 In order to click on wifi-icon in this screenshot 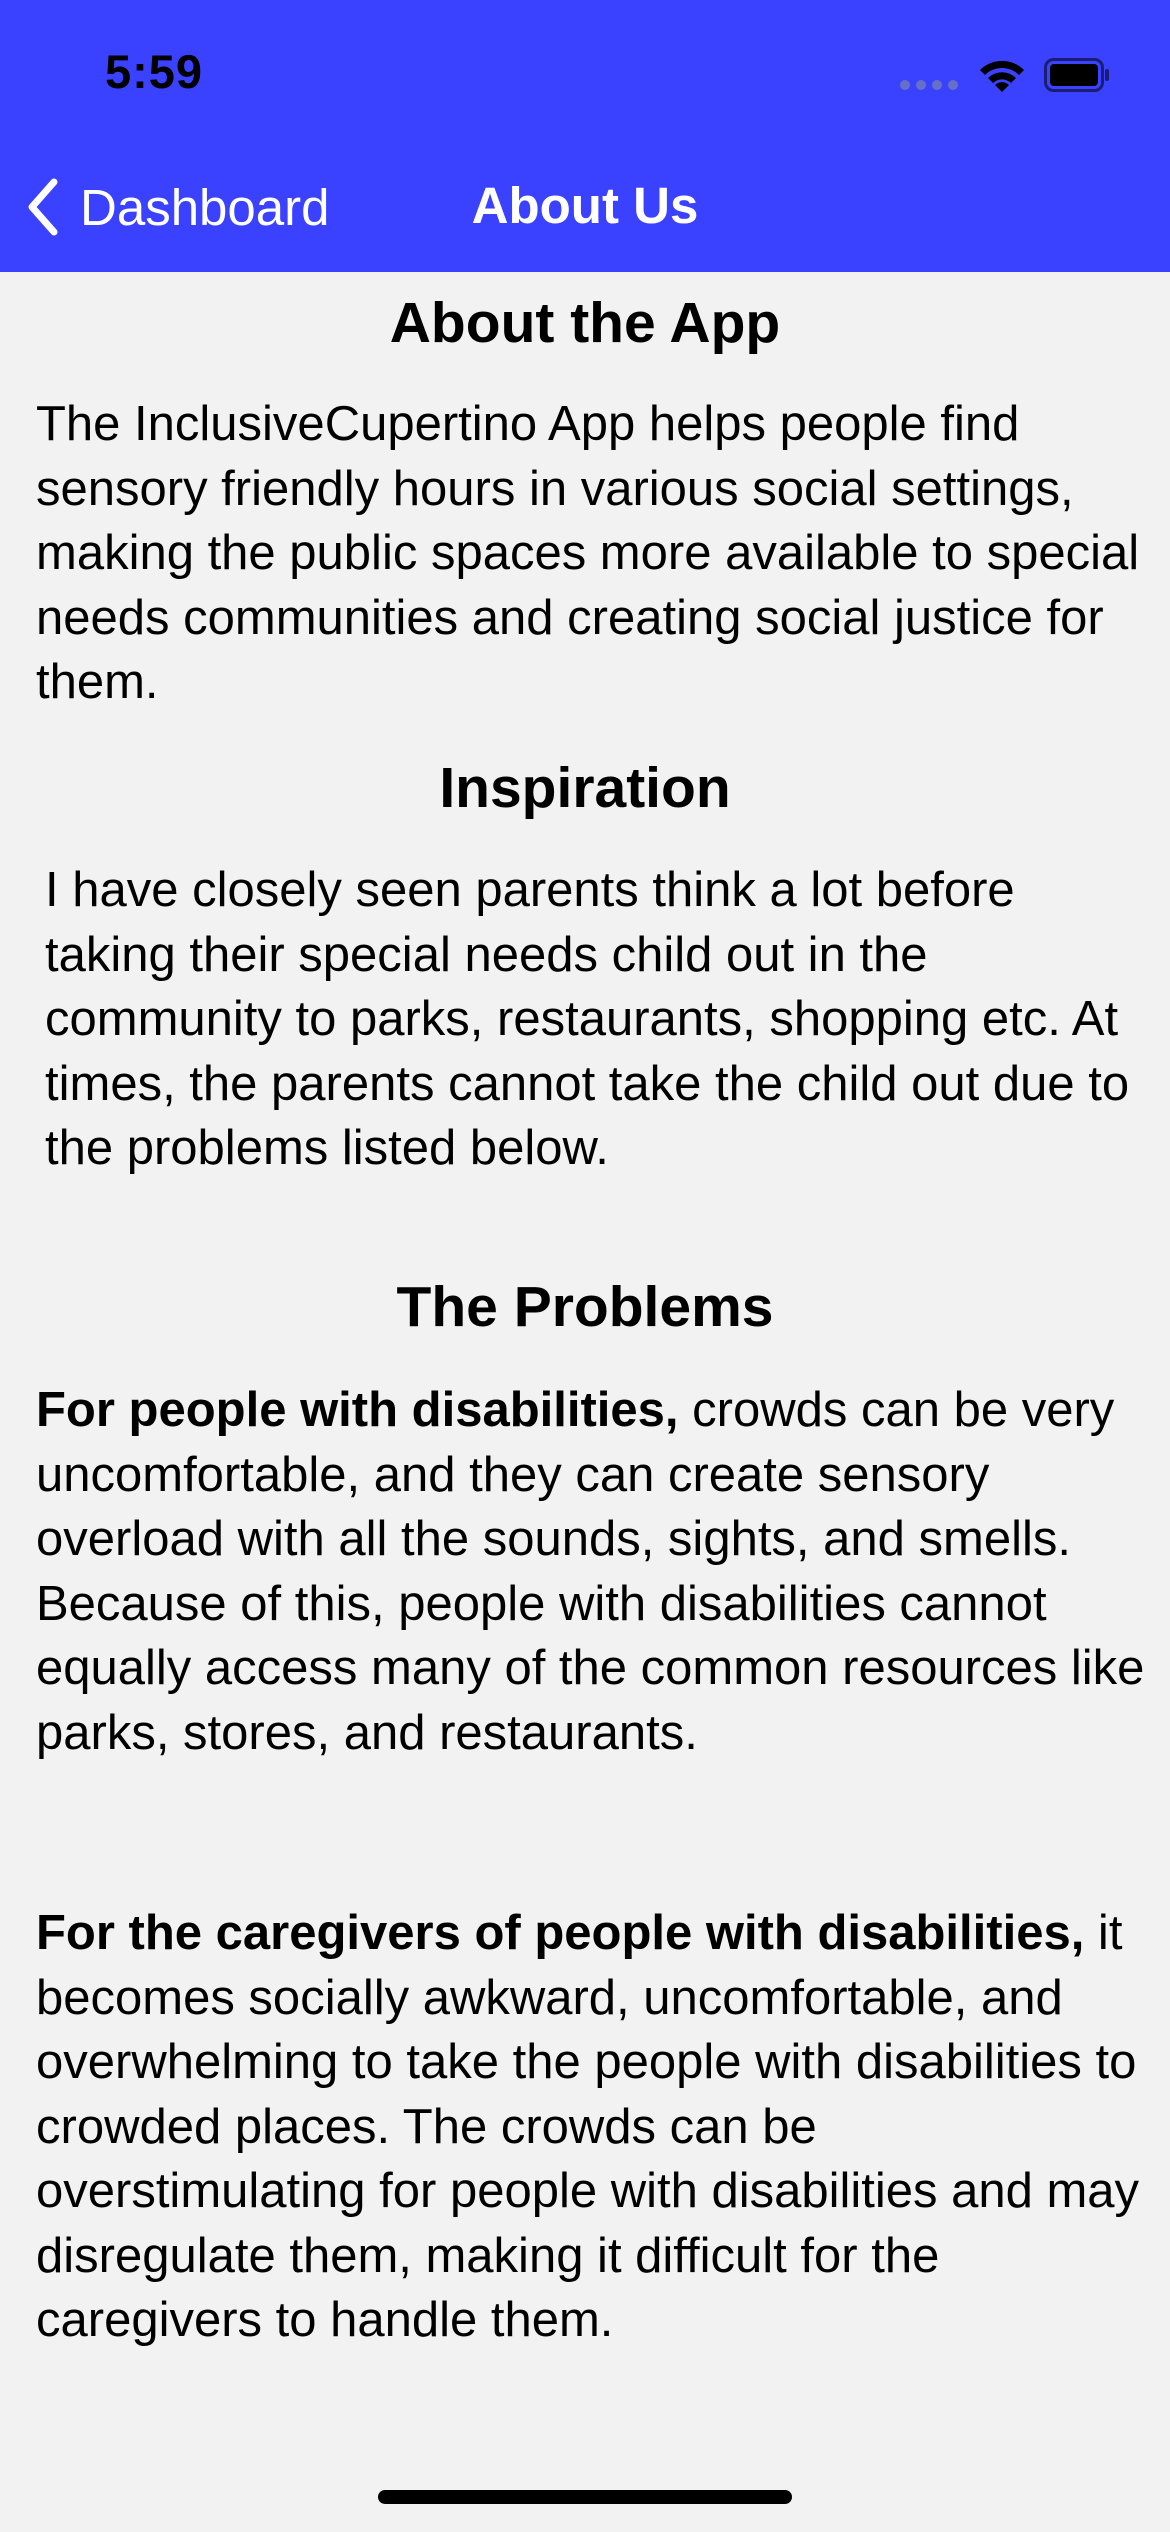, I will do `click(1002, 76)`.